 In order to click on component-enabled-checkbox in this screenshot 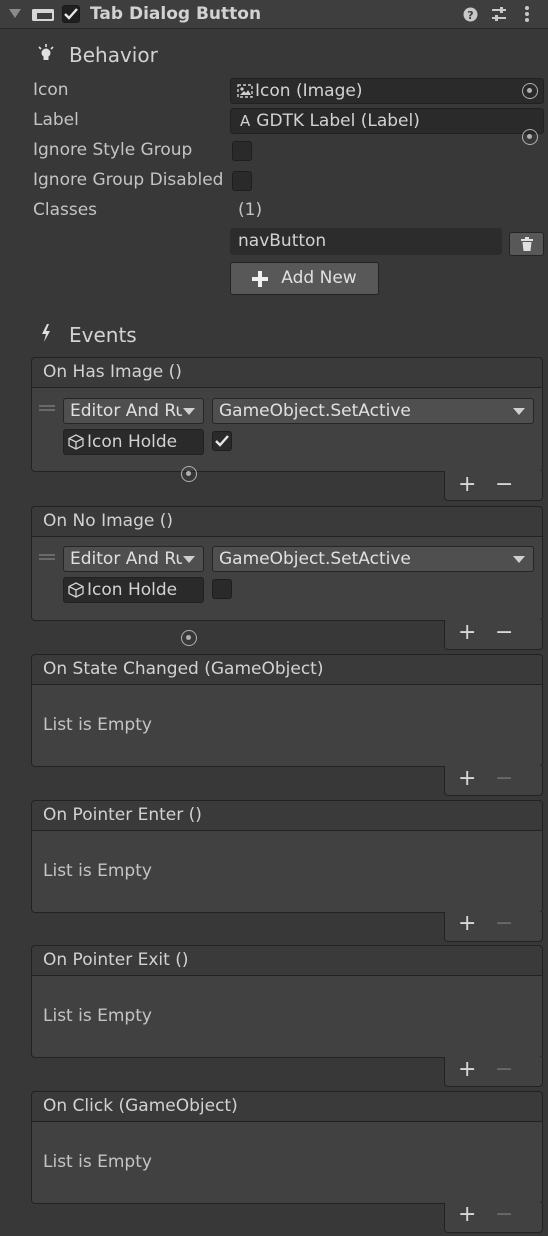, I will do `click(71, 14)`.